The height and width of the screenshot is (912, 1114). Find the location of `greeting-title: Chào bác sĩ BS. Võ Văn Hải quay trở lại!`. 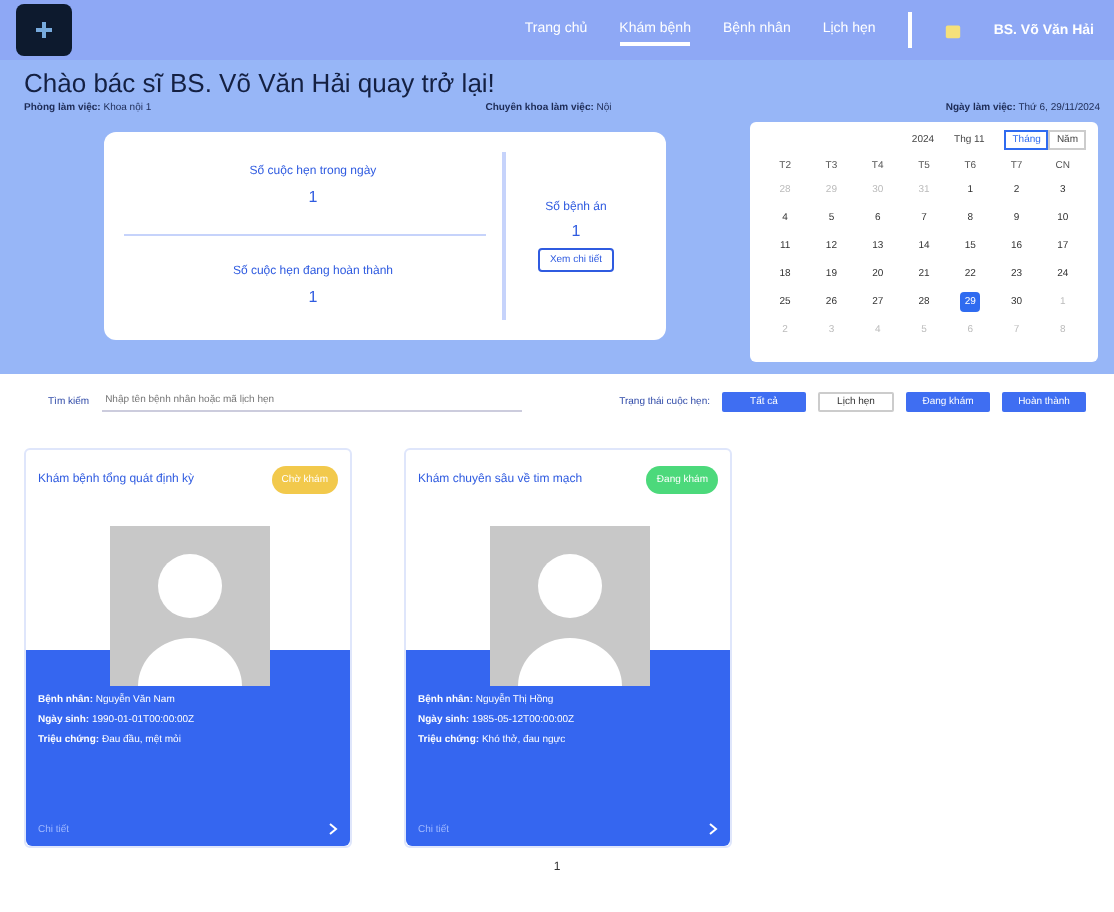

greeting-title: Chào bác sĩ BS. Võ Văn Hải quay trở lại! is located at coordinates (260, 83).